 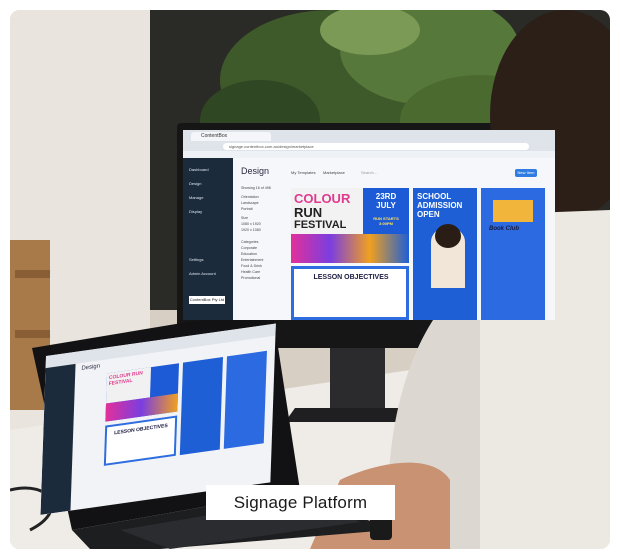 What do you see at coordinates (350, 293) in the screenshot?
I see `template-card-lesson: LESSON OBJECTIVES` at bounding box center [350, 293].